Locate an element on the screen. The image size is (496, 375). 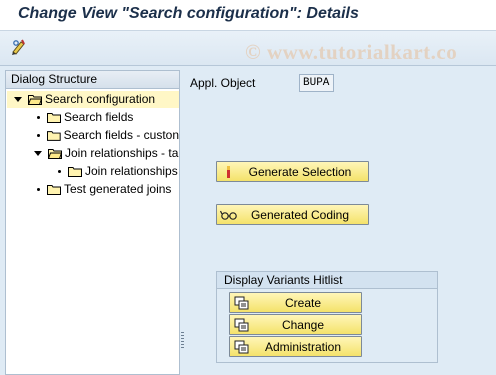
variant-change-icon is located at coordinates (242, 325).